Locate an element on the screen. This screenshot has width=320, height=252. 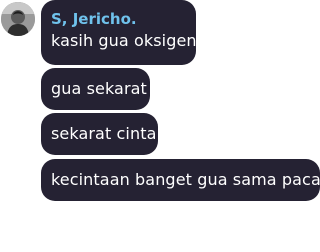
user-avatar-icon is located at coordinates (18, 19).